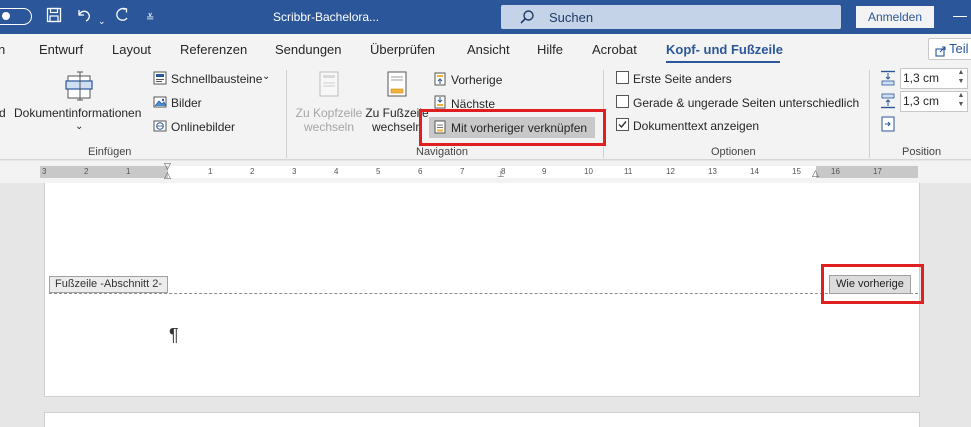  What do you see at coordinates (754, 171) in the screenshot?
I see `ruler-number: 14` at bounding box center [754, 171].